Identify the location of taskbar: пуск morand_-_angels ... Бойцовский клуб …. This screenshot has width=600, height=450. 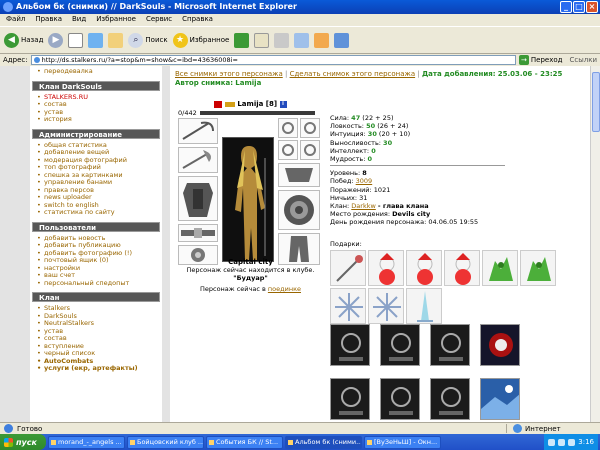
(300, 442).